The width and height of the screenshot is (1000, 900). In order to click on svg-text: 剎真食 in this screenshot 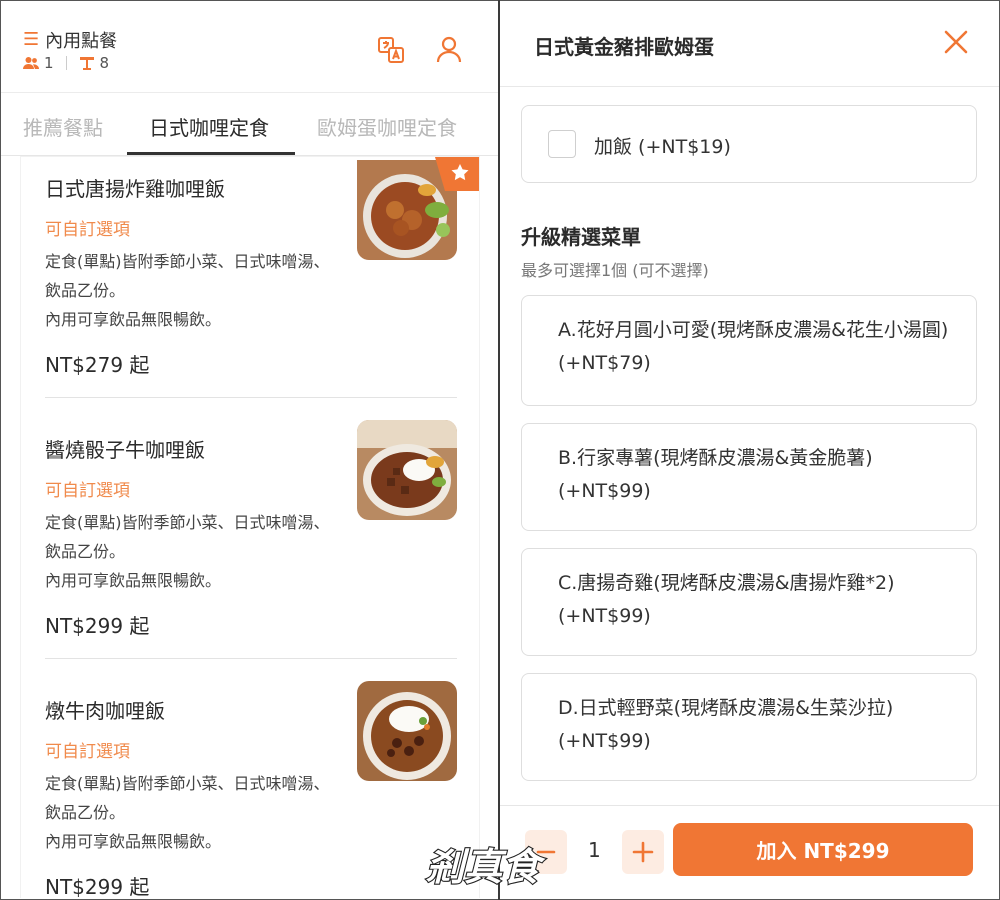, I will do `click(486, 867)`.